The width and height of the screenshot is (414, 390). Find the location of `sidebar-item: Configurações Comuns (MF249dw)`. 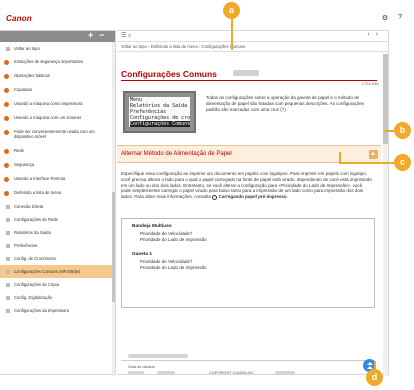

sidebar-item: Configurações Comuns (MF249dw) is located at coordinates (57, 271).